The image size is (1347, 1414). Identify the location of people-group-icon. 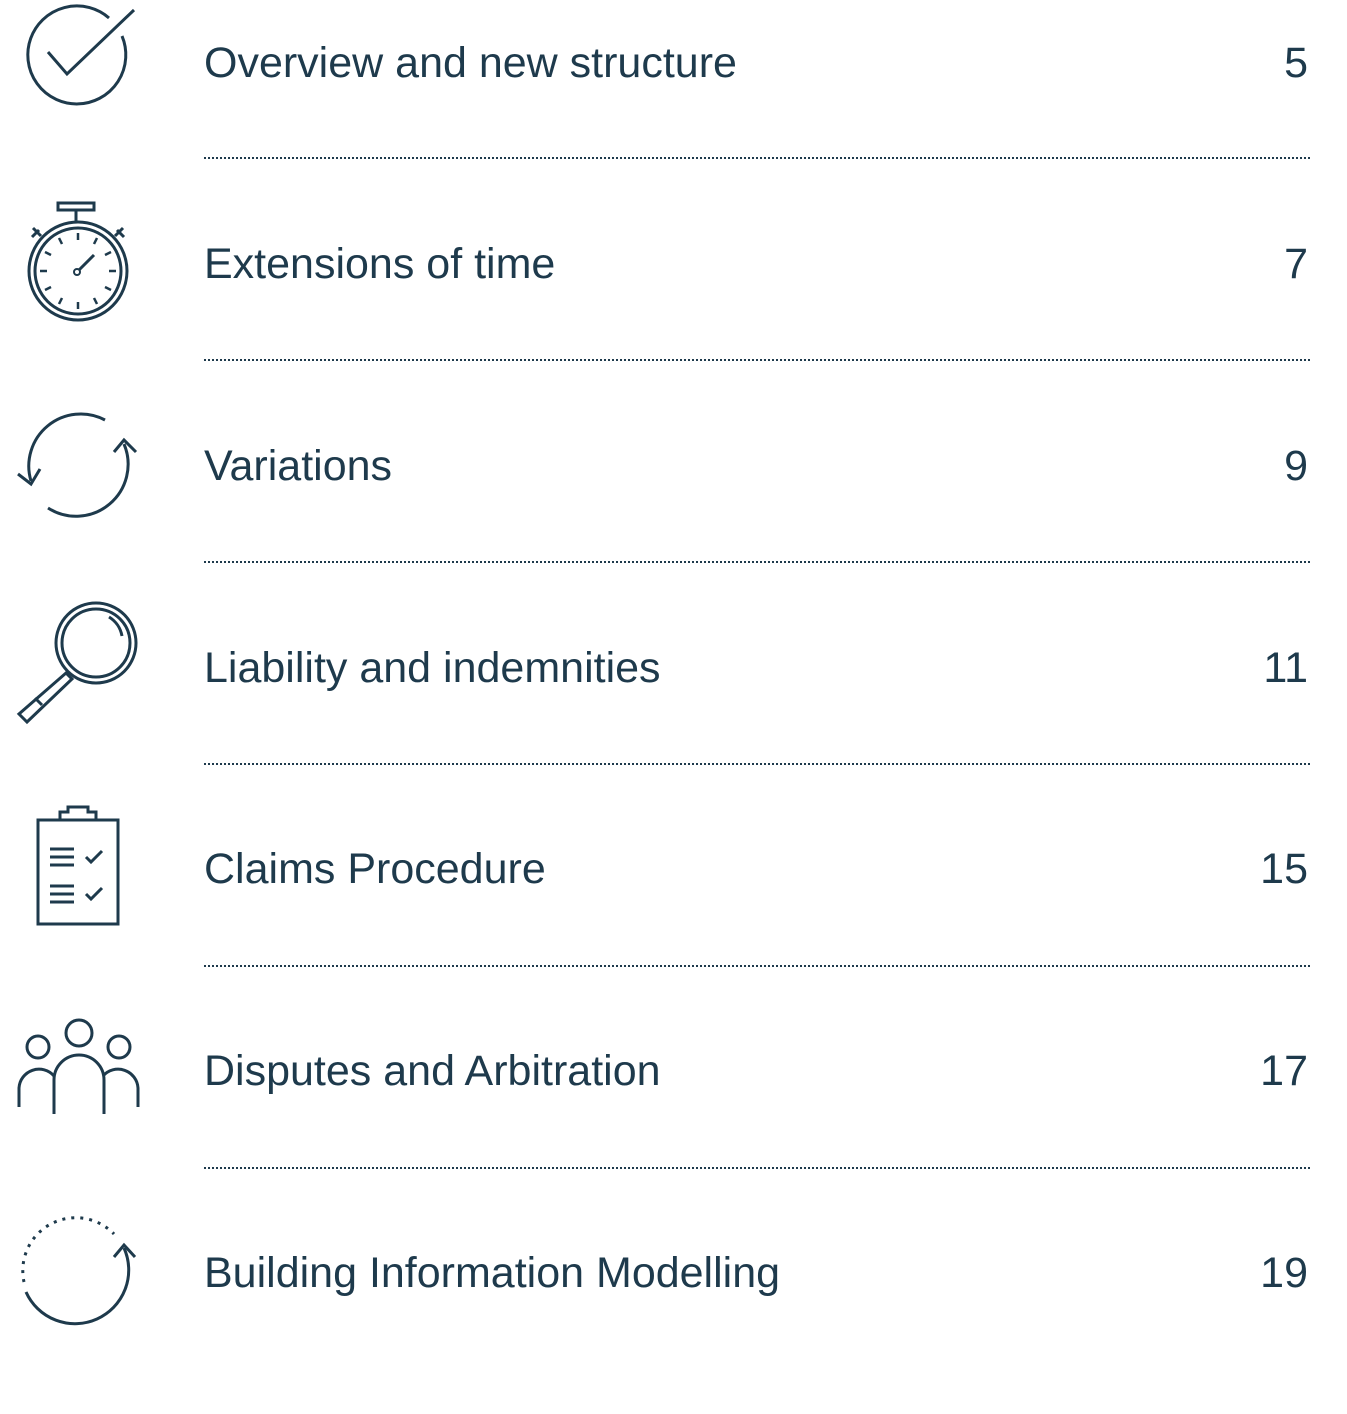
(79, 1075).